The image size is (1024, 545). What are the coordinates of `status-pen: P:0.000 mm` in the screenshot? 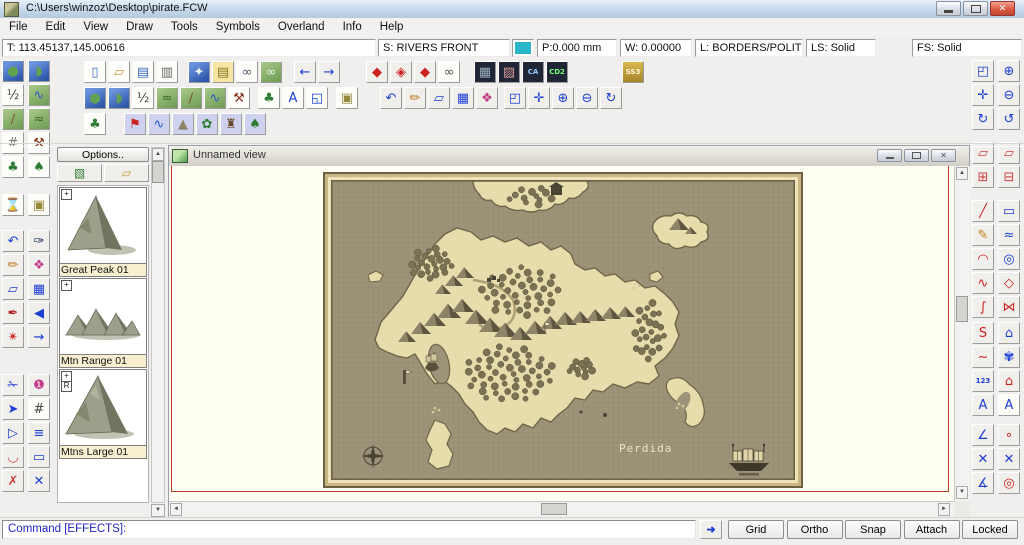 It's located at (577, 48).